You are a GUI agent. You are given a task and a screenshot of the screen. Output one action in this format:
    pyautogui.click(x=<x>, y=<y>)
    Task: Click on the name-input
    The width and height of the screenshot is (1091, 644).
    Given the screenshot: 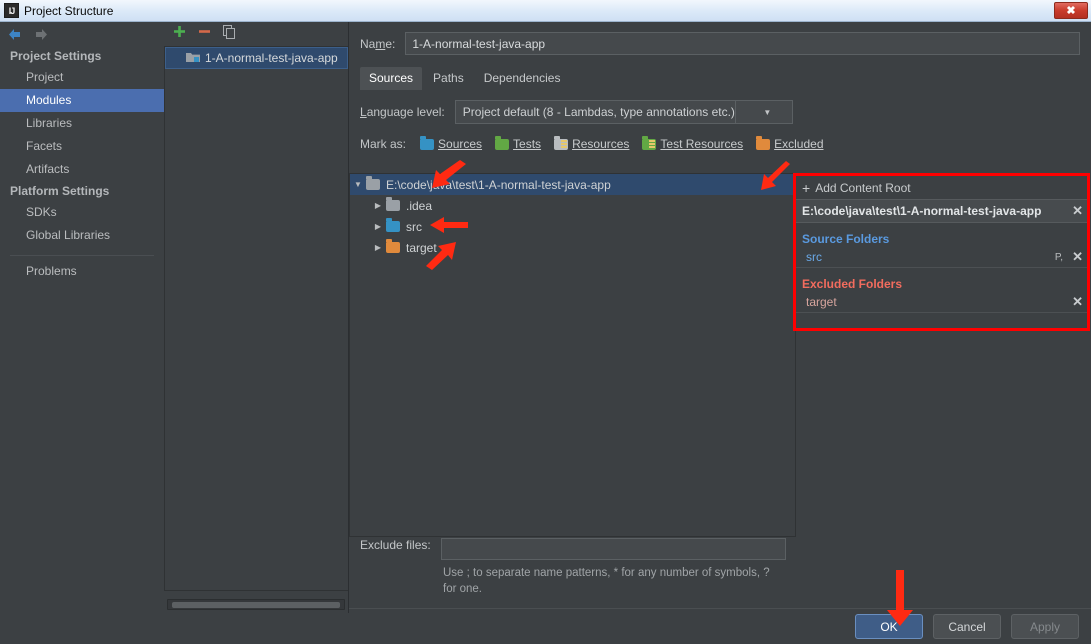 What is the action you would take?
    pyautogui.click(x=742, y=43)
    